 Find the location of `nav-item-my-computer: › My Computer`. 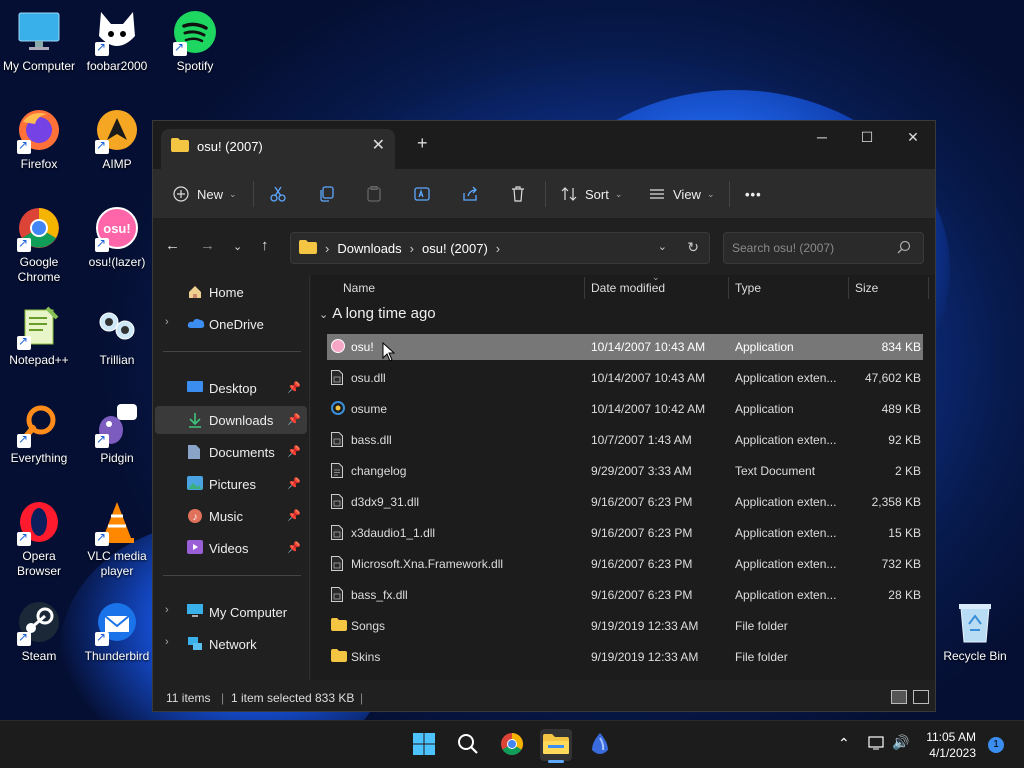

nav-item-my-computer: › My Computer is located at coordinates (231, 612).